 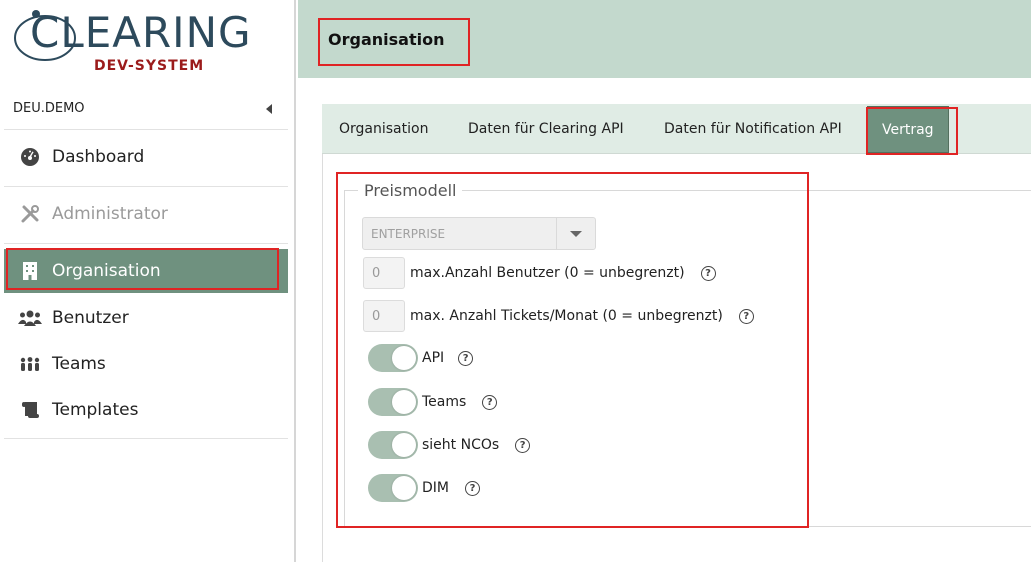 What do you see at coordinates (110, 214) in the screenshot?
I see `sidebar-item-label: Administrator` at bounding box center [110, 214].